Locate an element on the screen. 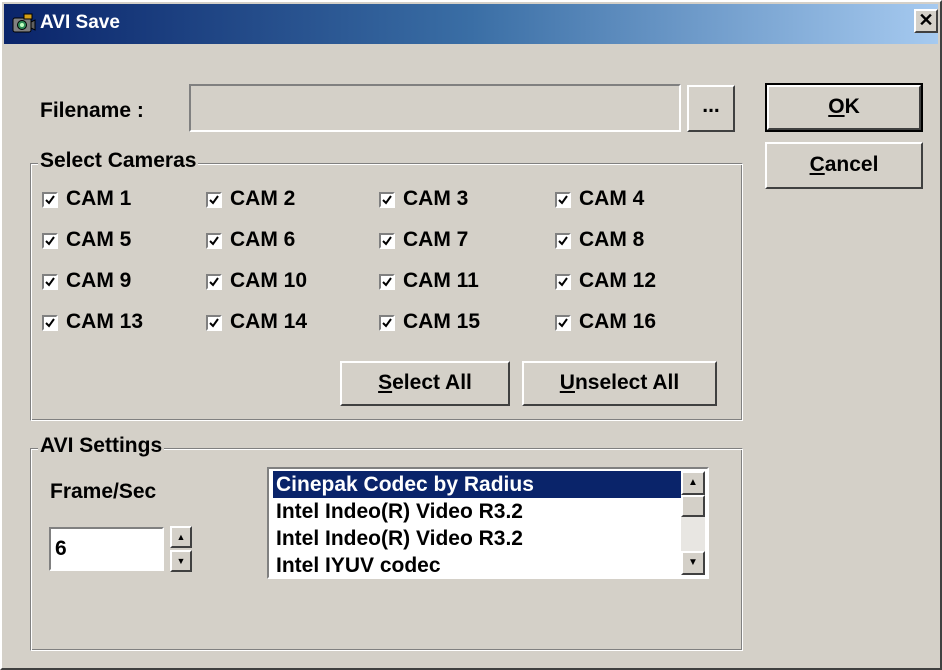 This screenshot has width=942, height=670. select-all-button: Select All is located at coordinates (425, 383).